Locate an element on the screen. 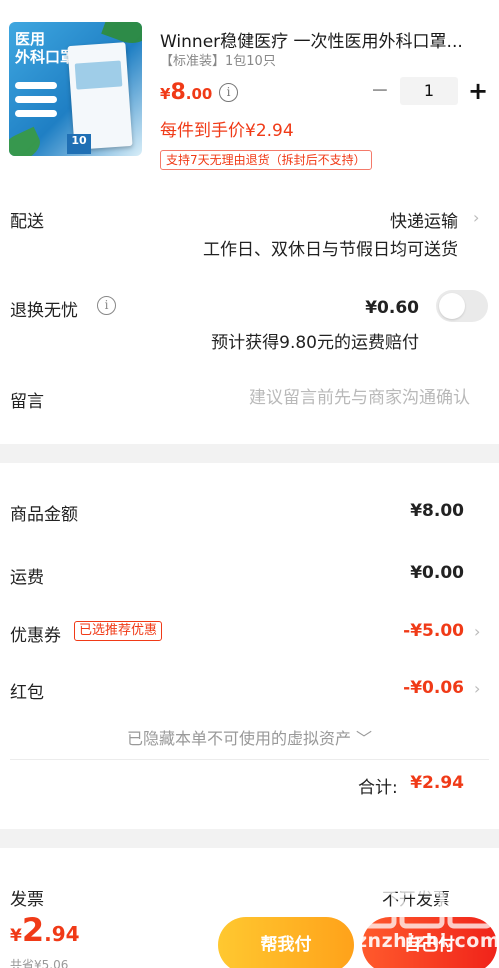 The image size is (499, 968). help-me-pay-button: 帮我付 is located at coordinates (286, 942).